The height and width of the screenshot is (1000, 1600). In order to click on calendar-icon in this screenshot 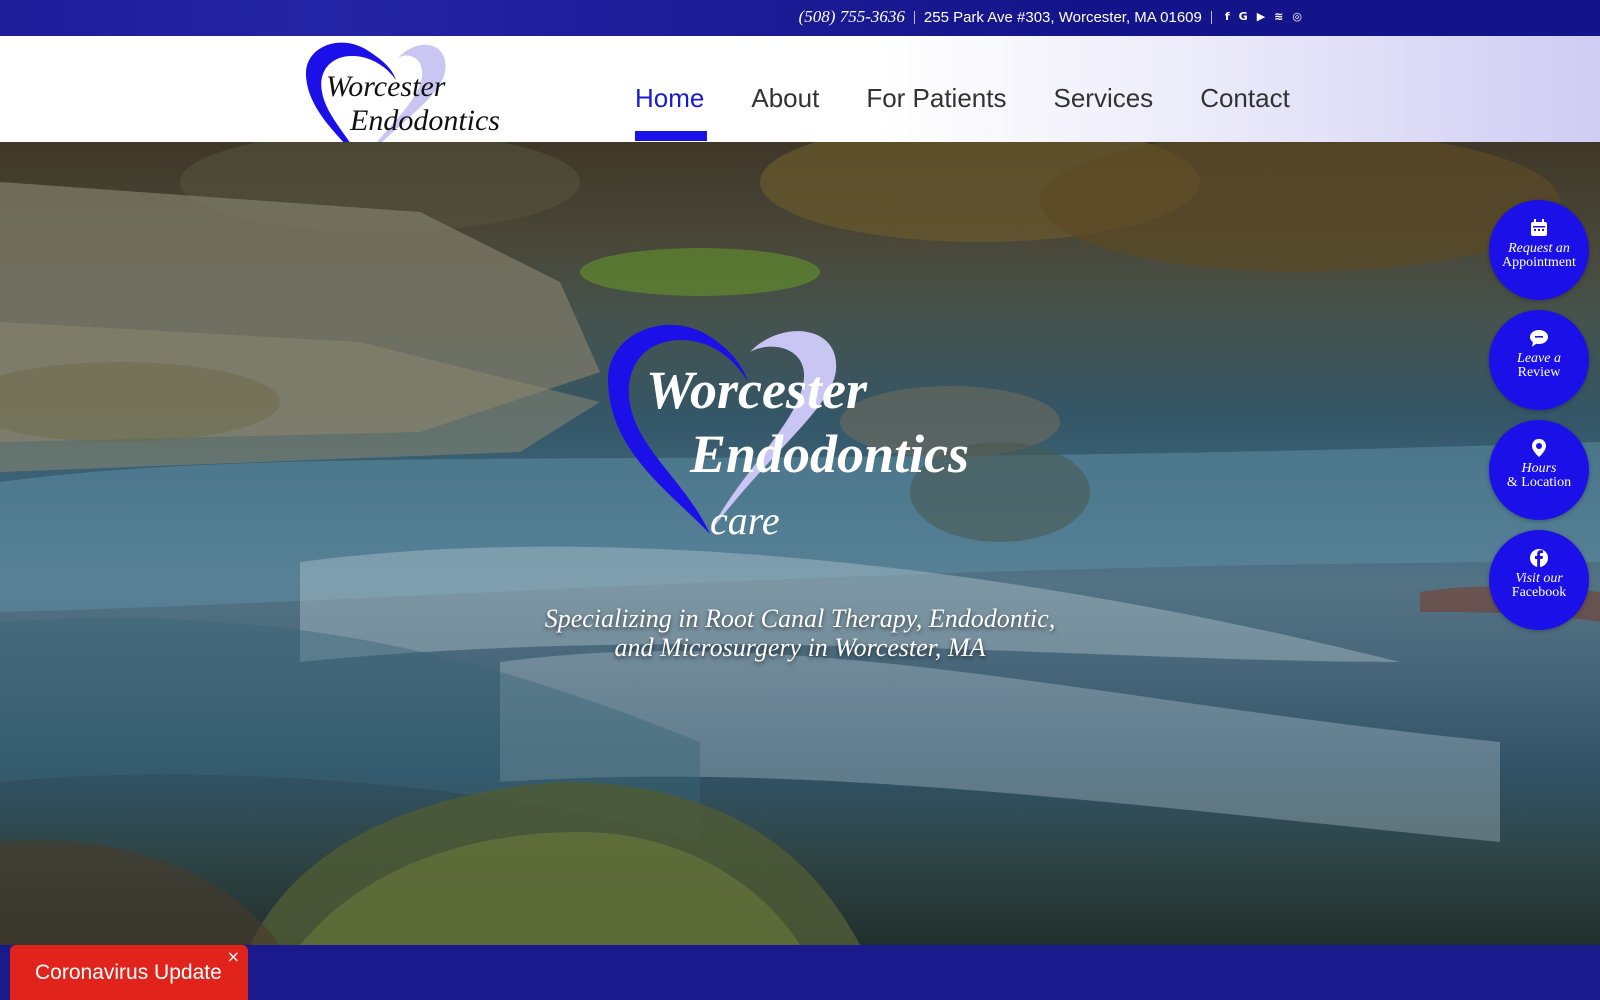, I will do `click(1539, 227)`.